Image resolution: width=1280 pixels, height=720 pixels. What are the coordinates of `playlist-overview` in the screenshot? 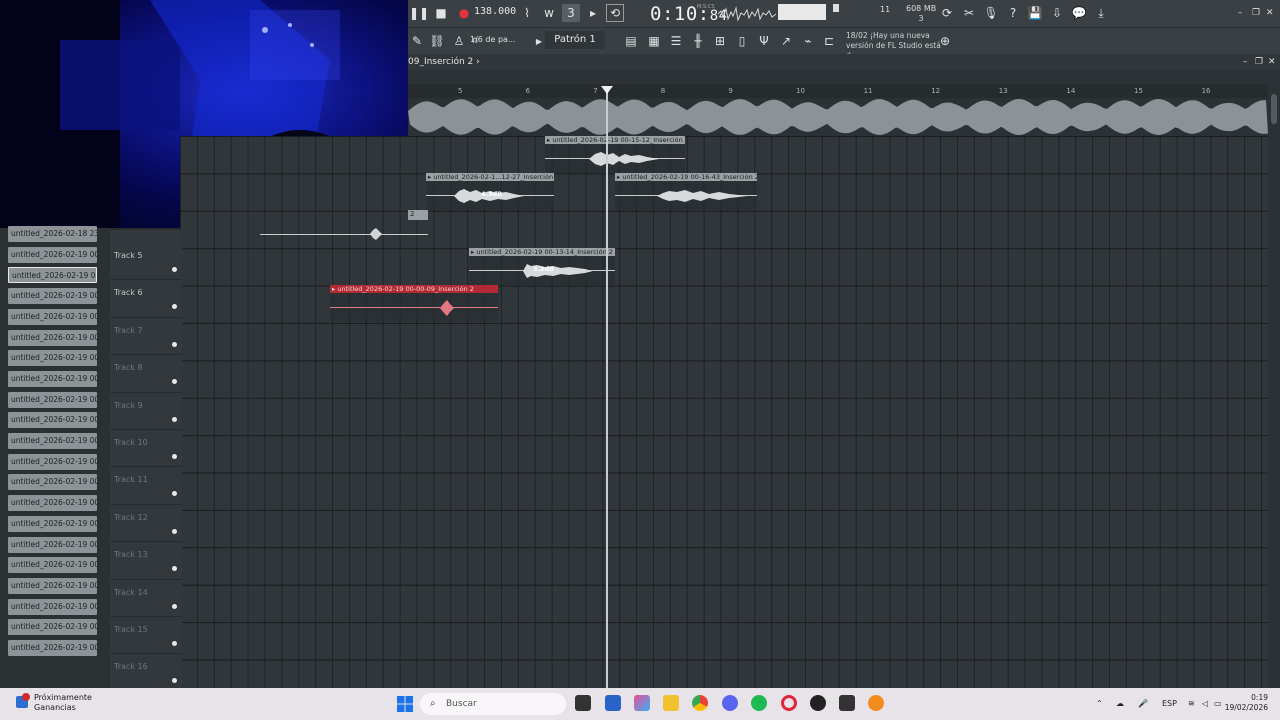 It's located at (844, 77).